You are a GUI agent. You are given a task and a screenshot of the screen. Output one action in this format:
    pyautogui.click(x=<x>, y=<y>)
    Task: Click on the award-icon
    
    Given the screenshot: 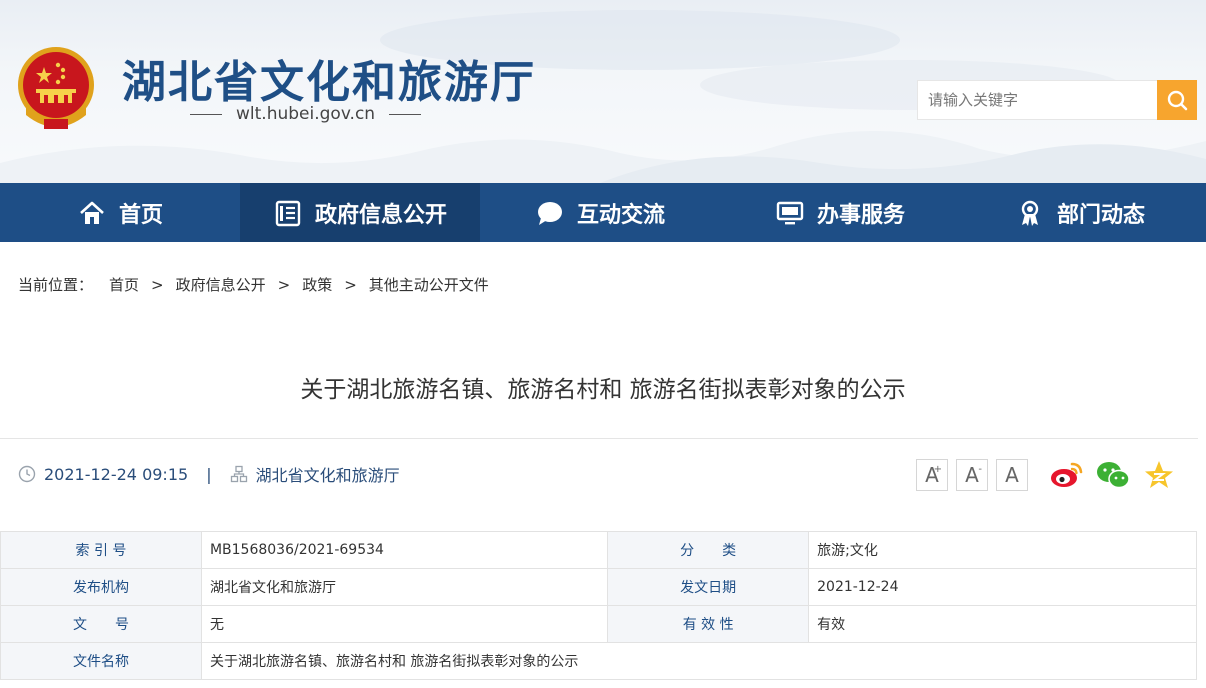 What is the action you would take?
    pyautogui.click(x=1030, y=213)
    